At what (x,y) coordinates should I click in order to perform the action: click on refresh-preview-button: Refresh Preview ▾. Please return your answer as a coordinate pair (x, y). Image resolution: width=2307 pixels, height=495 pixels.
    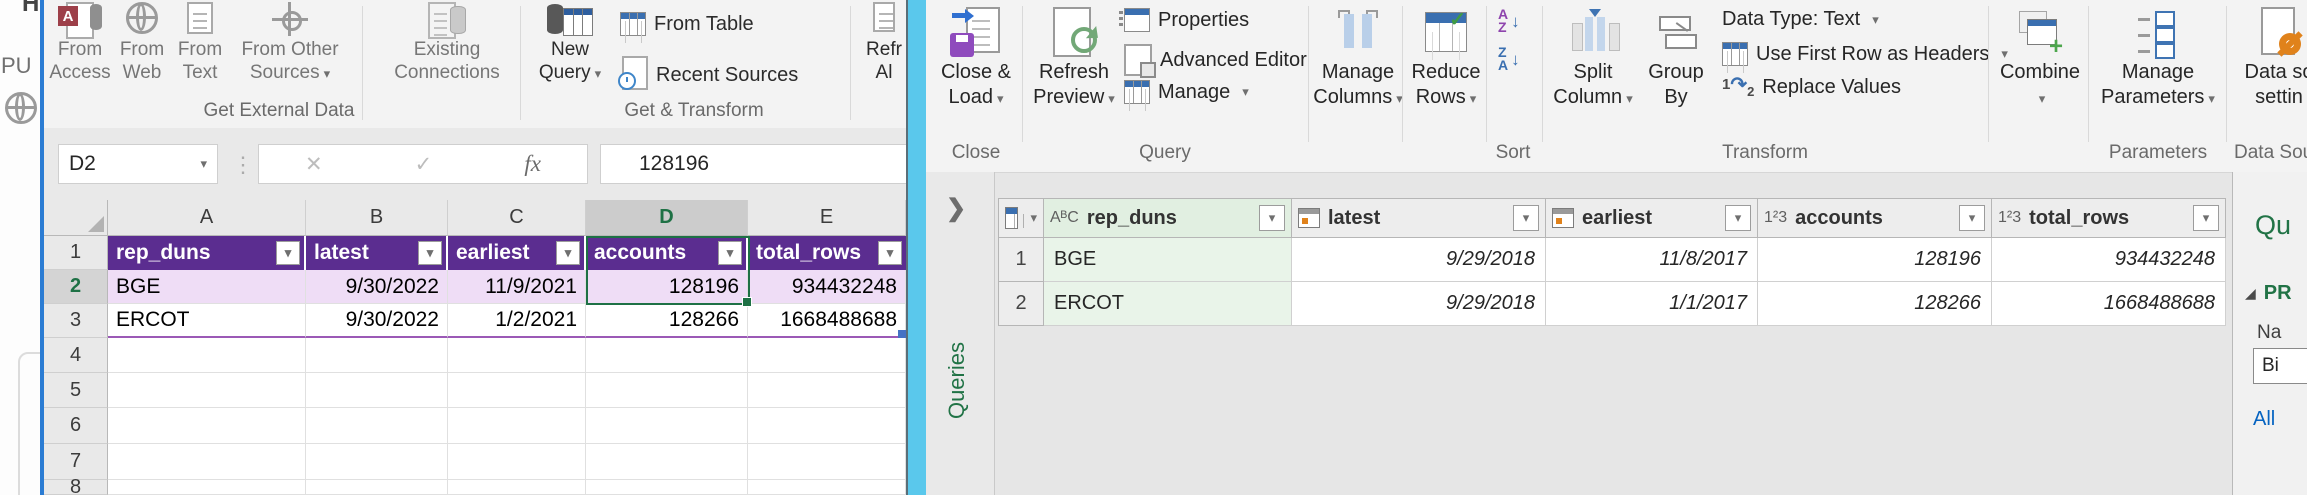
    Looking at the image, I should click on (1074, 57).